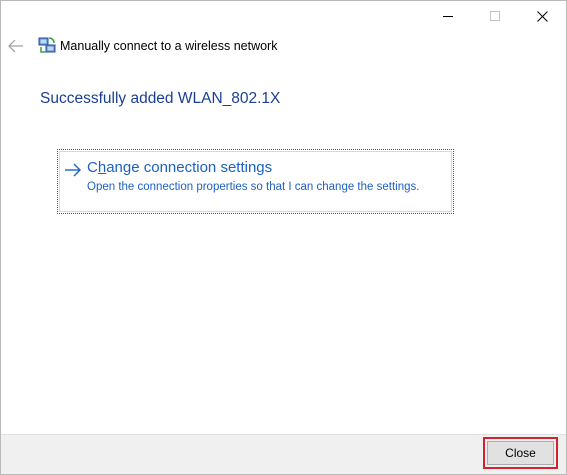 The width and height of the screenshot is (567, 475). Describe the element at coordinates (189, 167) in the screenshot. I see `link-title-rest: ange connection settings` at that location.